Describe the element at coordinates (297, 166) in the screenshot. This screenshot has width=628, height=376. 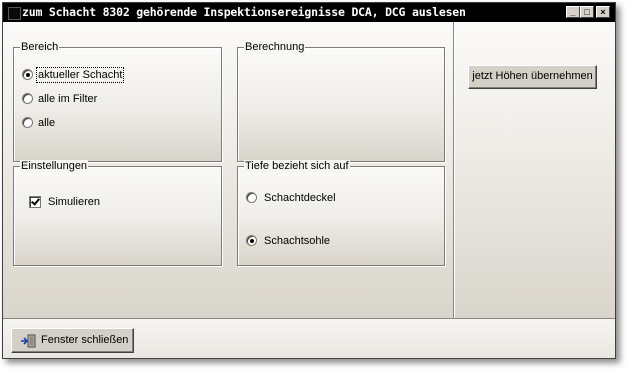
I see `group-tiefe-legend: Tiefe bezieht sich auf` at that location.